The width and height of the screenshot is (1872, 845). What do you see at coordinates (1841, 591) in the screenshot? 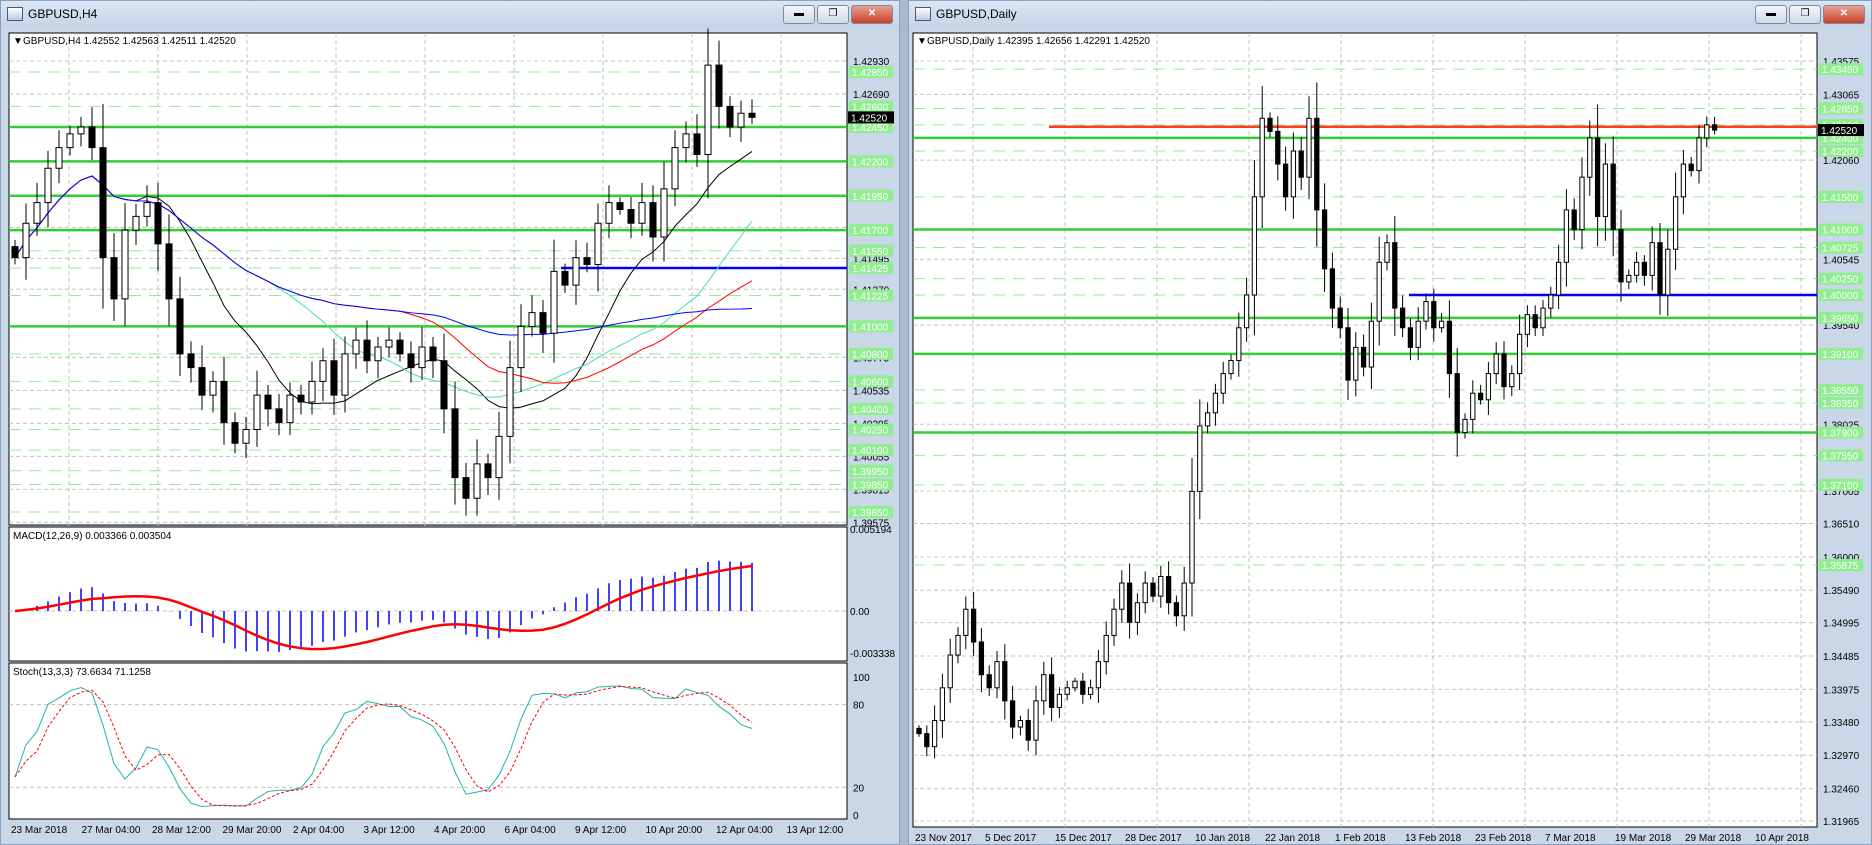
I see `price-tick-label: 1.35490` at bounding box center [1841, 591].